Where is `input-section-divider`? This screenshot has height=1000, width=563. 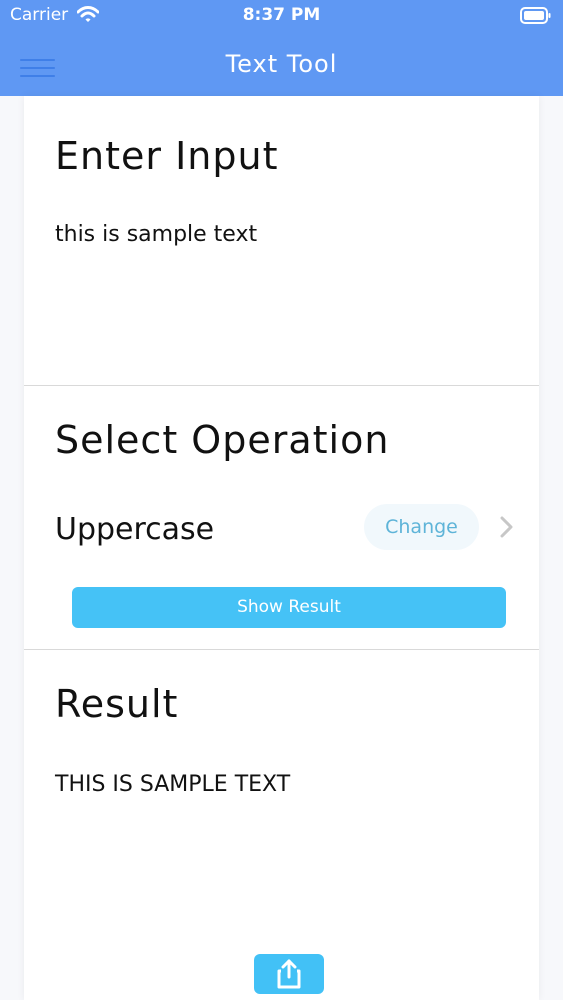
input-section-divider is located at coordinates (281, 385).